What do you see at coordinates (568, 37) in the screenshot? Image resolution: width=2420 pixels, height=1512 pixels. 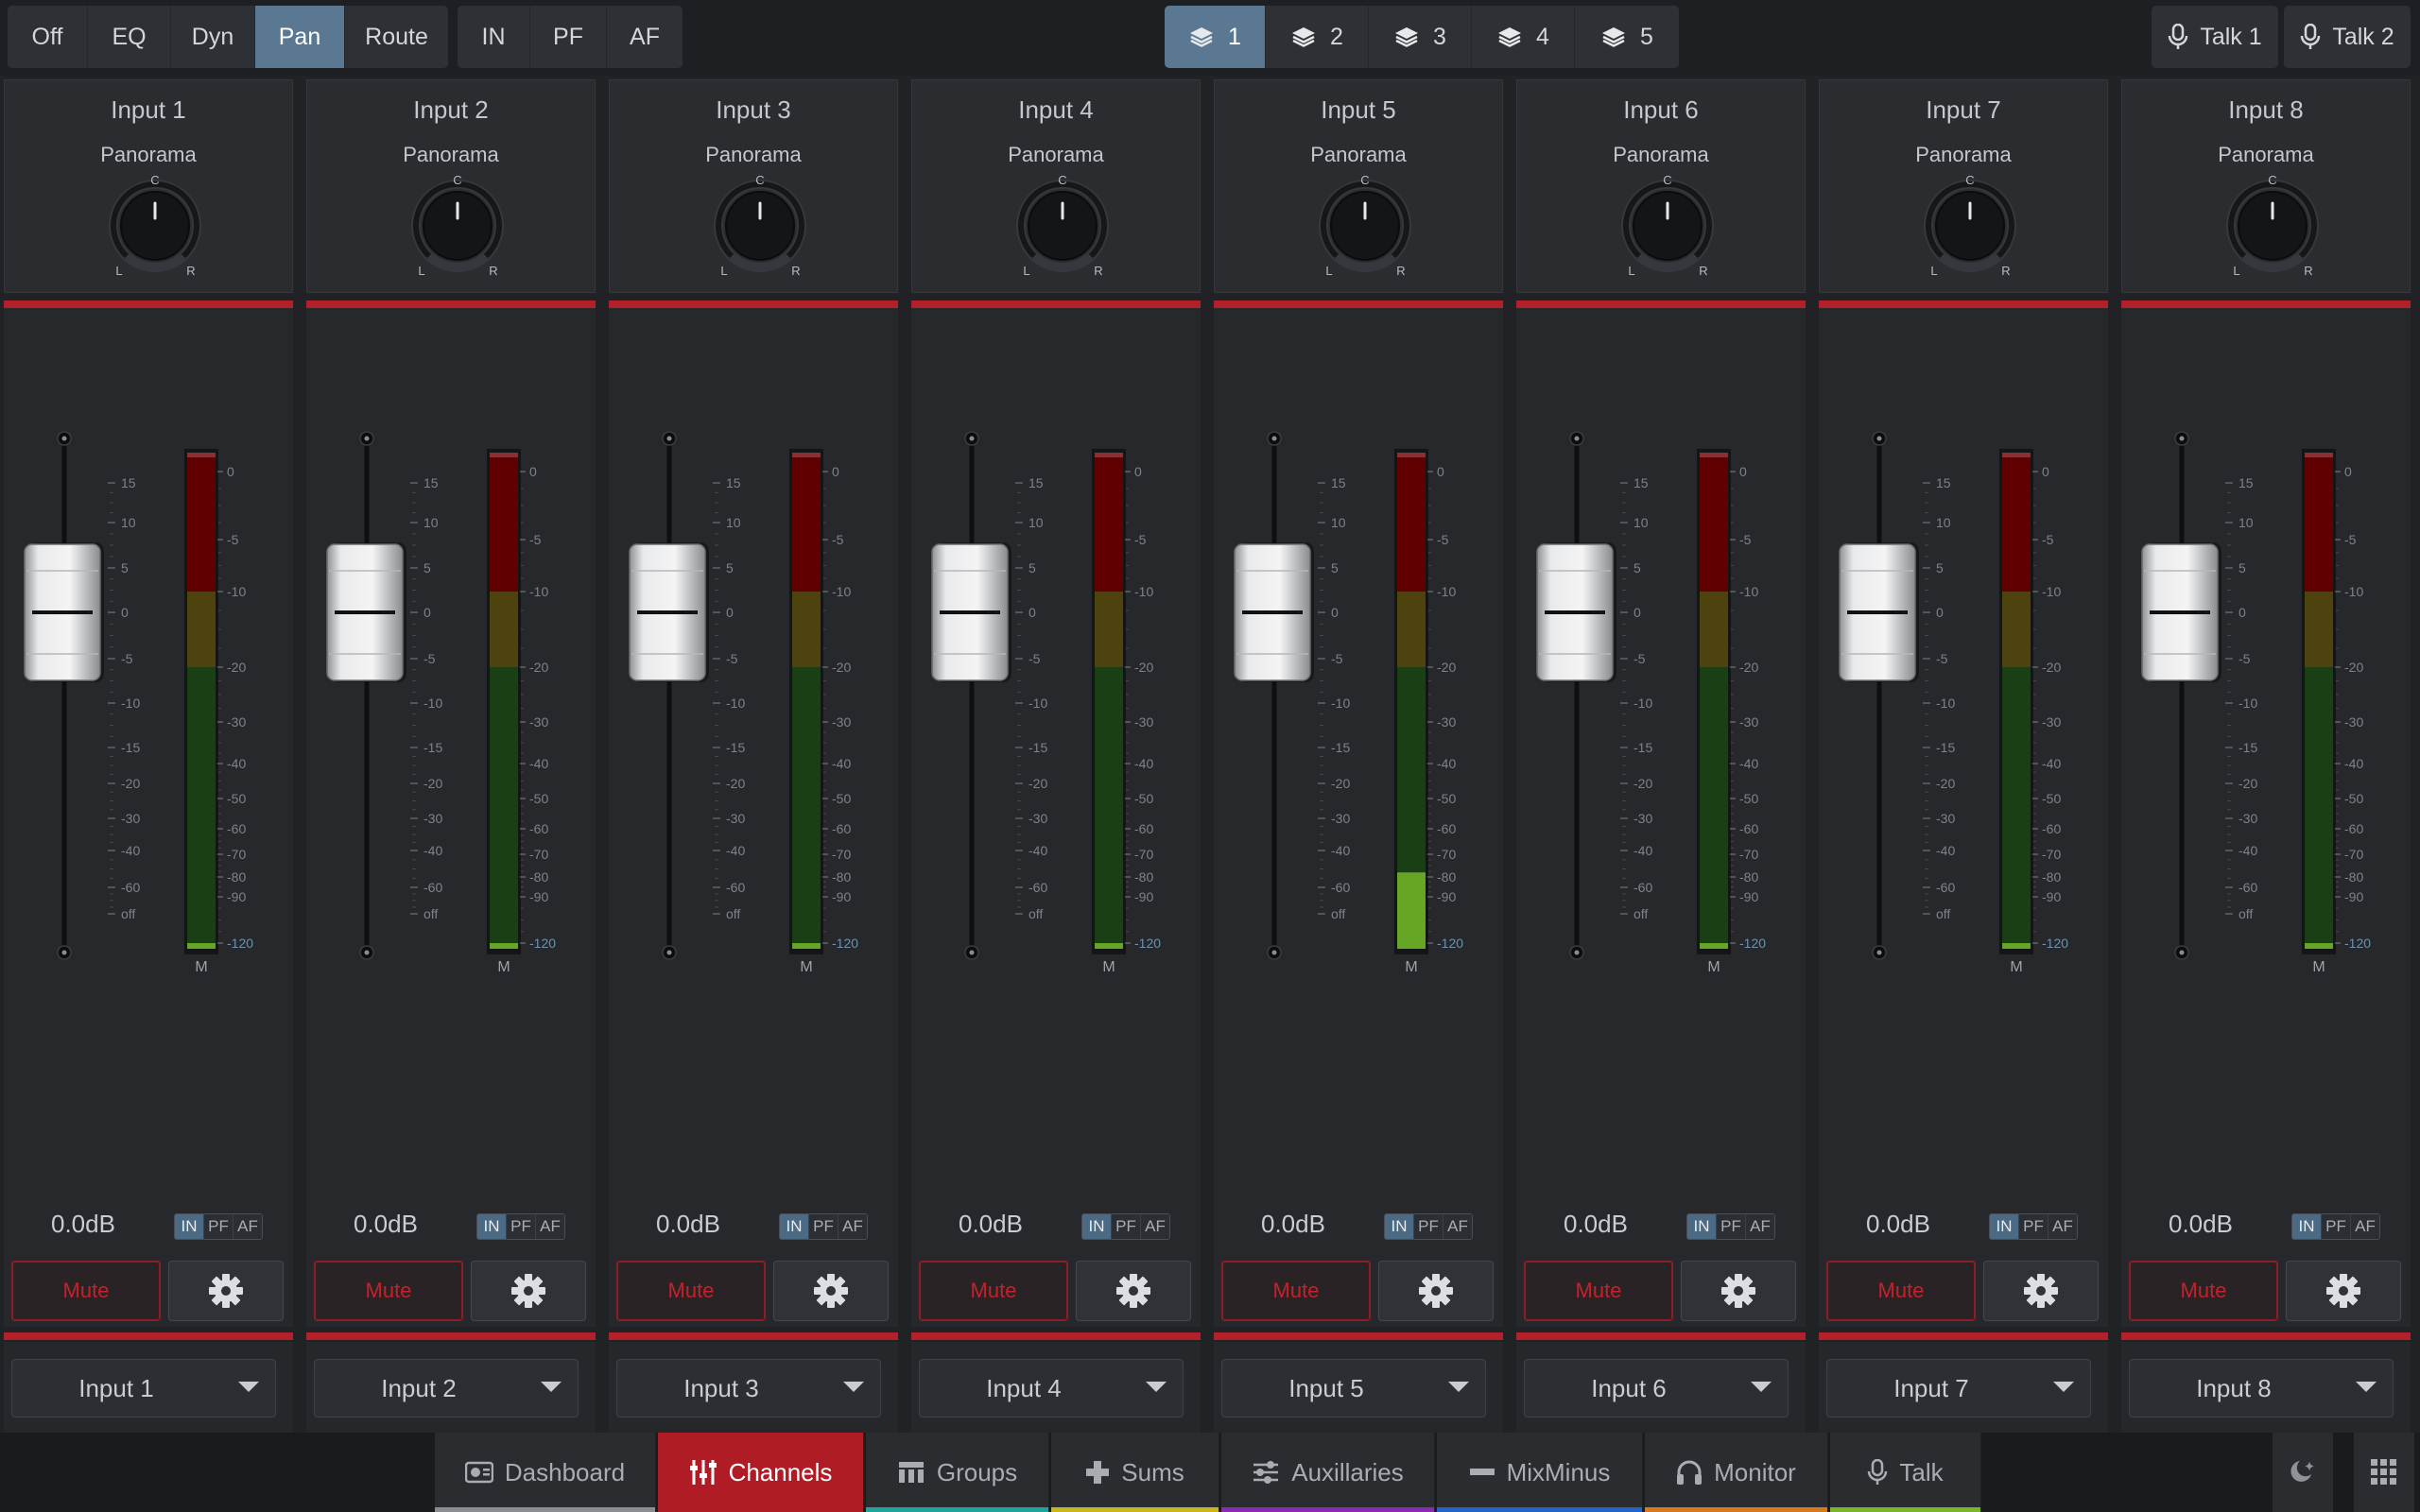 I see `tap-pf-button: PF` at bounding box center [568, 37].